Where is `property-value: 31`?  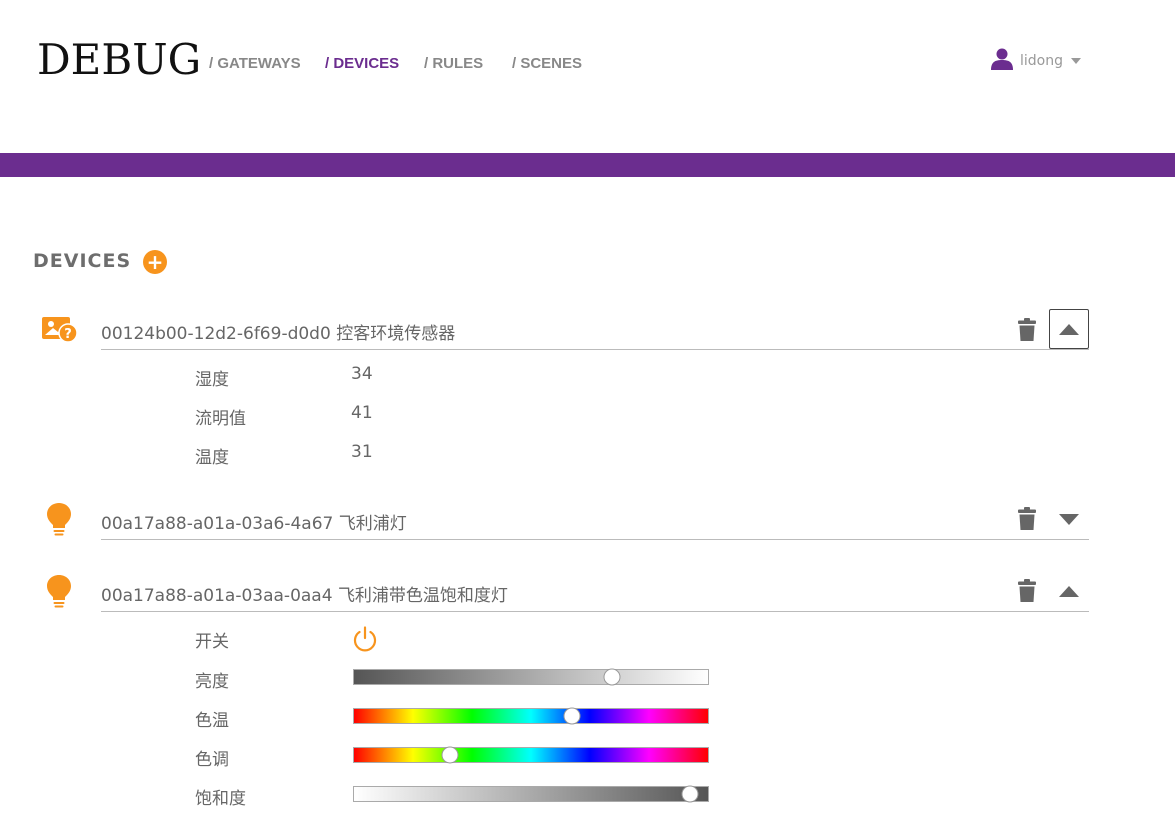 property-value: 31 is located at coordinates (362, 452).